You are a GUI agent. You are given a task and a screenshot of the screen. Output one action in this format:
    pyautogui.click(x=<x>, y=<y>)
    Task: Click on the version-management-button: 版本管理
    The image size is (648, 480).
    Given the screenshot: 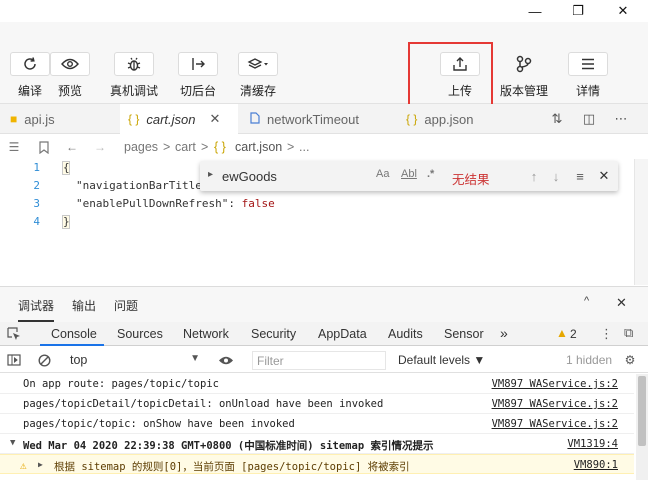 What is the action you would take?
    pyautogui.click(x=524, y=75)
    